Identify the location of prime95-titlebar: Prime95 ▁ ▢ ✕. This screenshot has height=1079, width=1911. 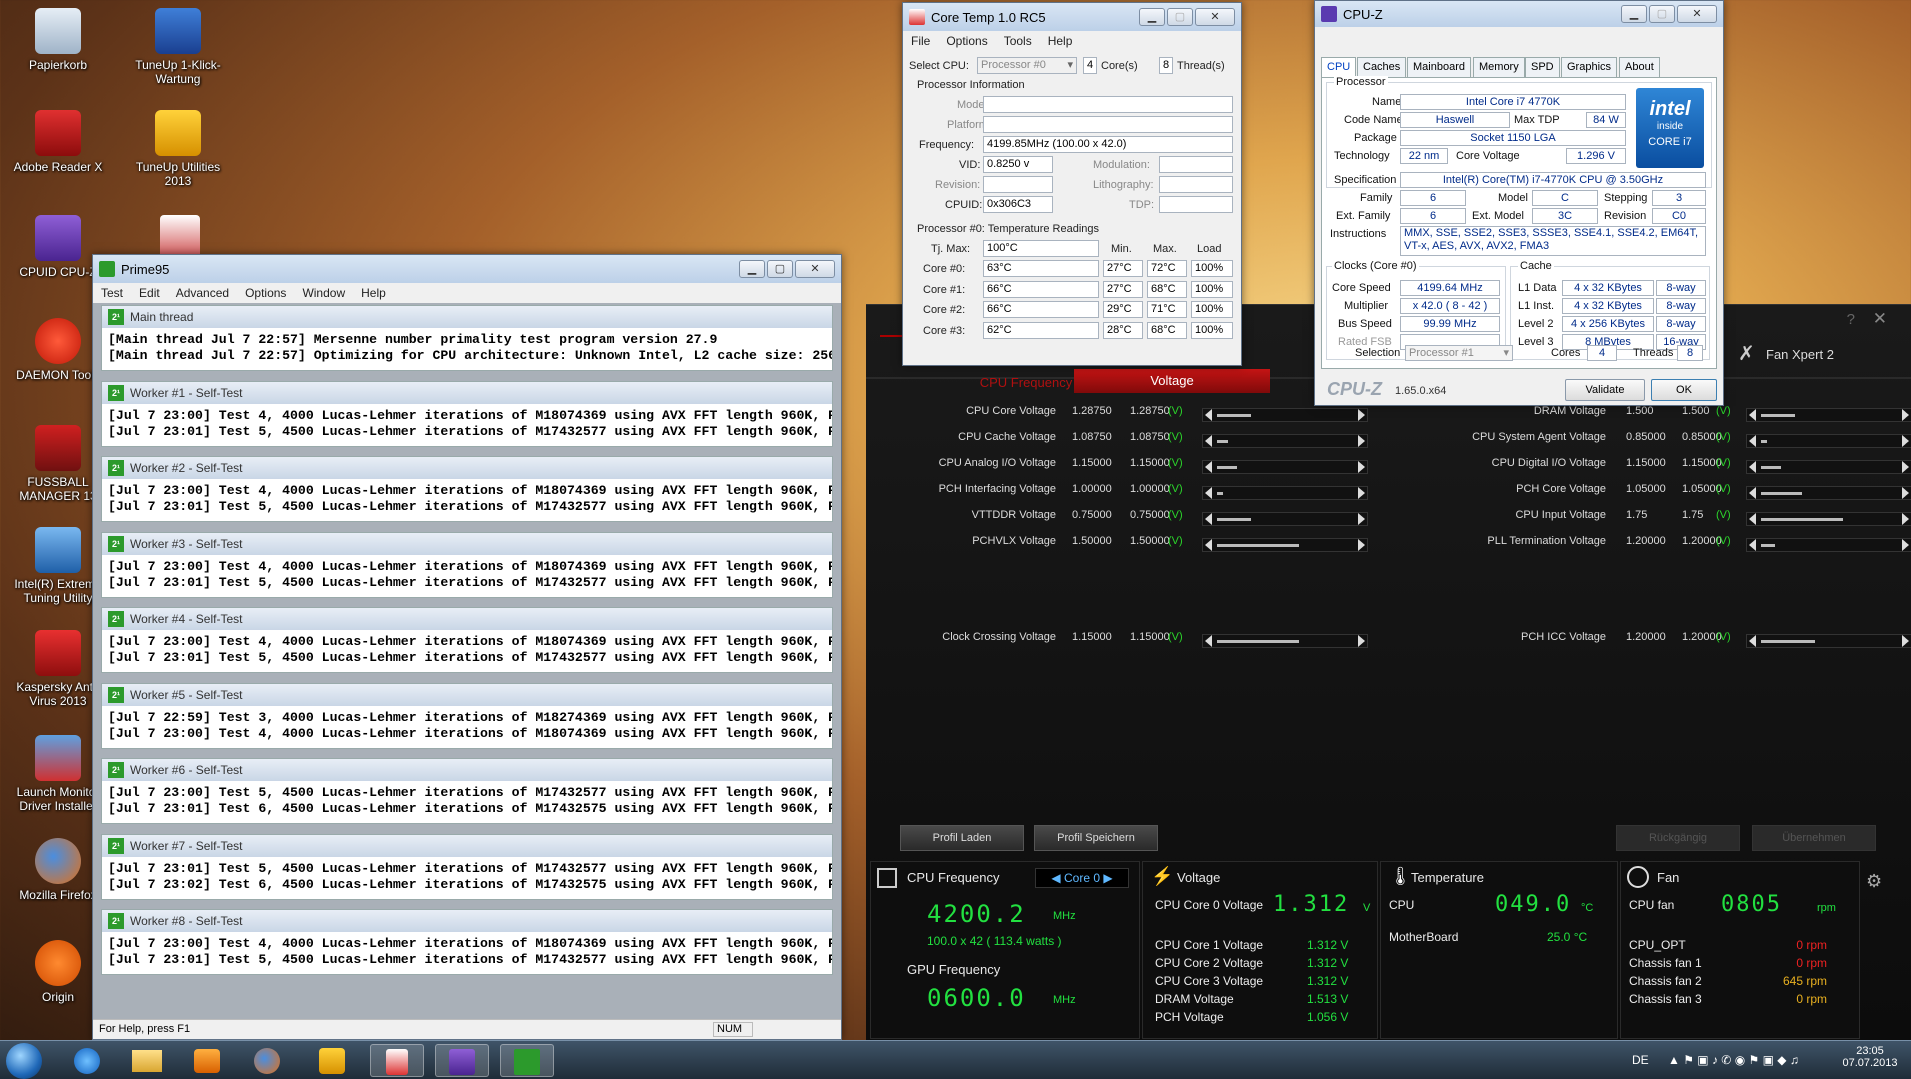
(467, 269).